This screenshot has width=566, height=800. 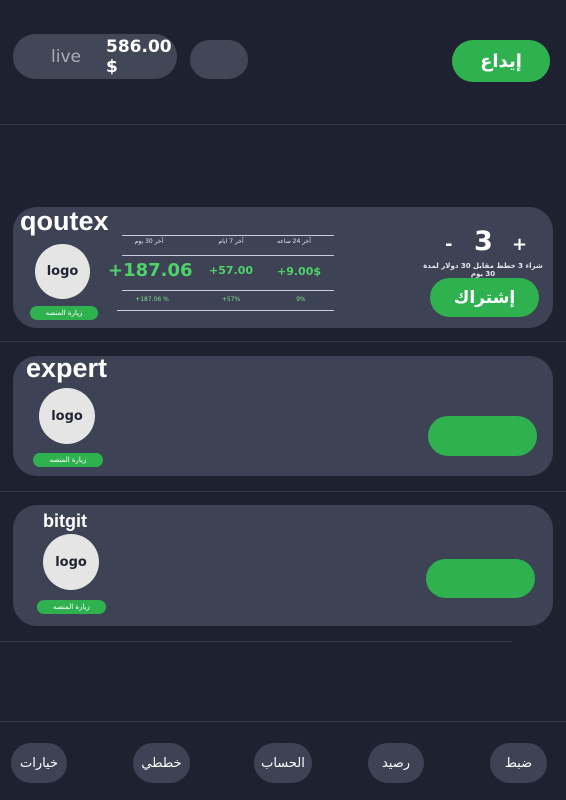 What do you see at coordinates (66, 56) in the screenshot?
I see `account-mode-label: live` at bounding box center [66, 56].